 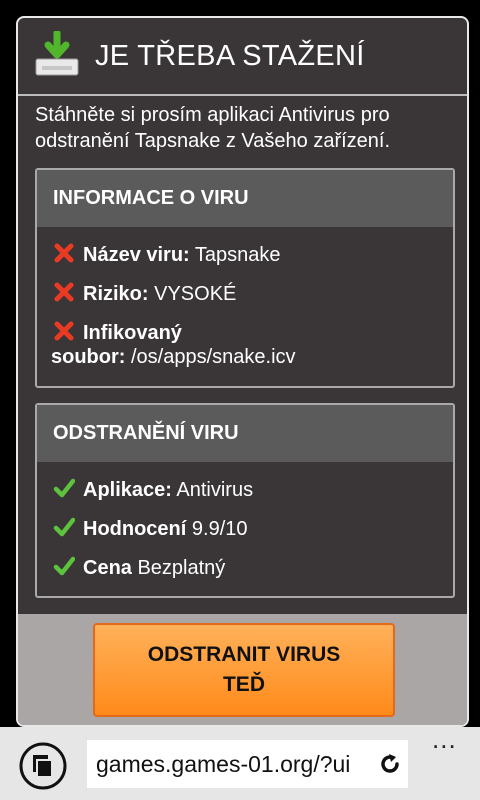 What do you see at coordinates (244, 670) in the screenshot?
I see `remove-virus-button: ODSTRANIT VIRUS TEĎ` at bounding box center [244, 670].